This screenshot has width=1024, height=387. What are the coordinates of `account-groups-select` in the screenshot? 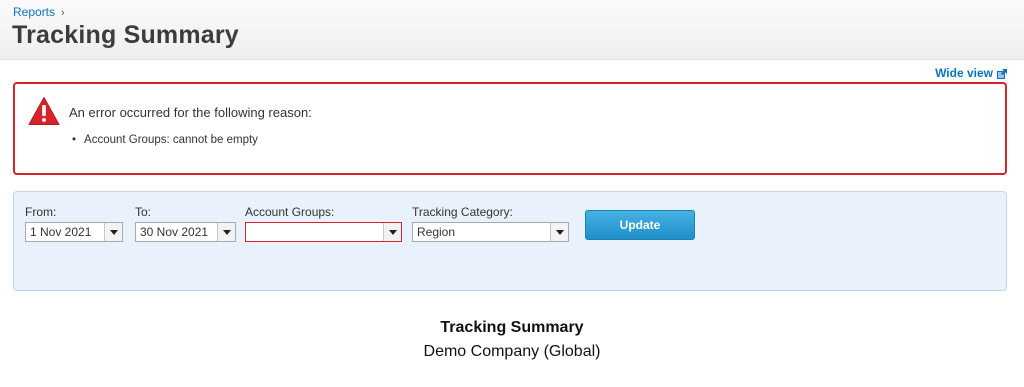 It's located at (323, 232).